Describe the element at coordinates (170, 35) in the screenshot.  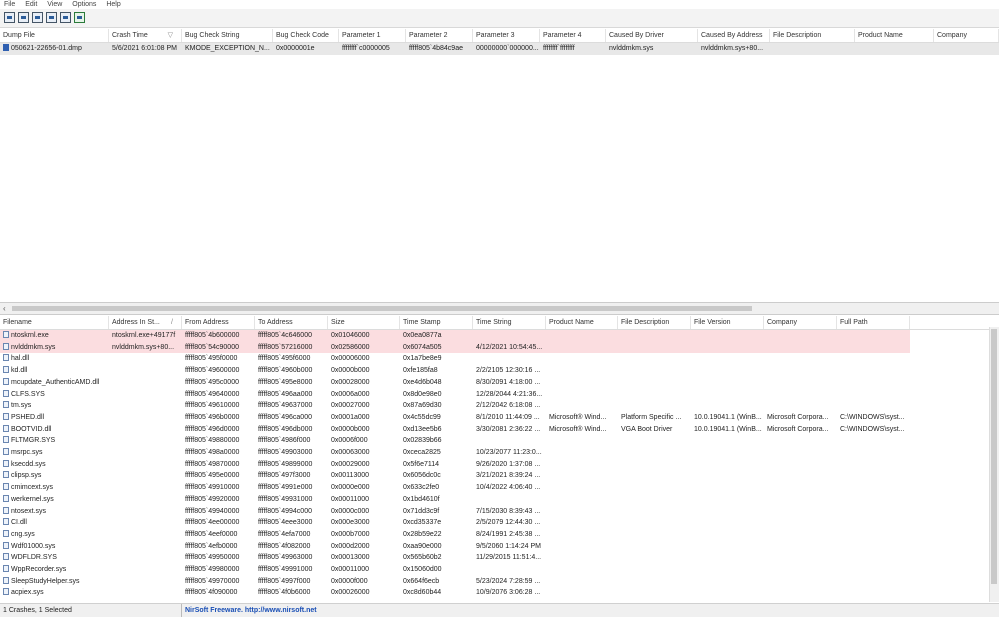
I see `sort-indicator-icon: ▽` at that location.